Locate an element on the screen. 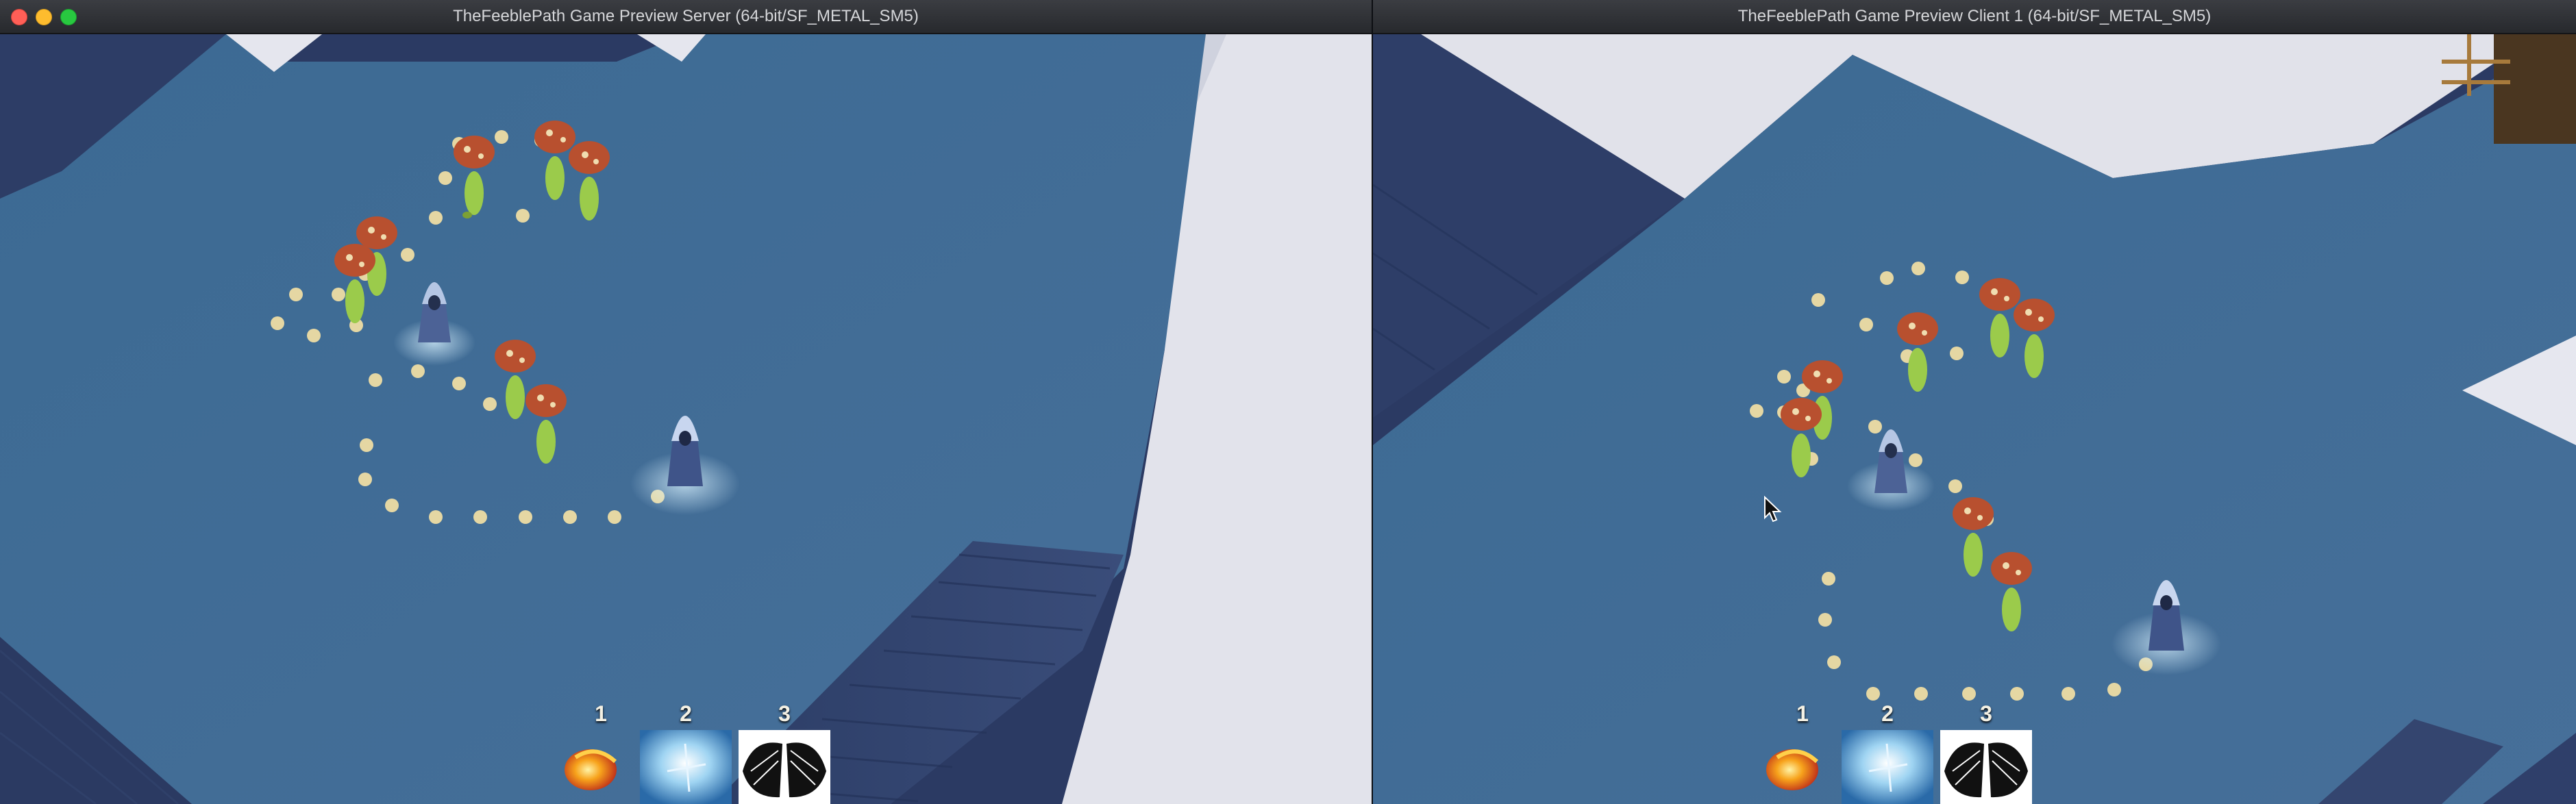 The image size is (2576, 804). zoom-button is located at coordinates (68, 17).